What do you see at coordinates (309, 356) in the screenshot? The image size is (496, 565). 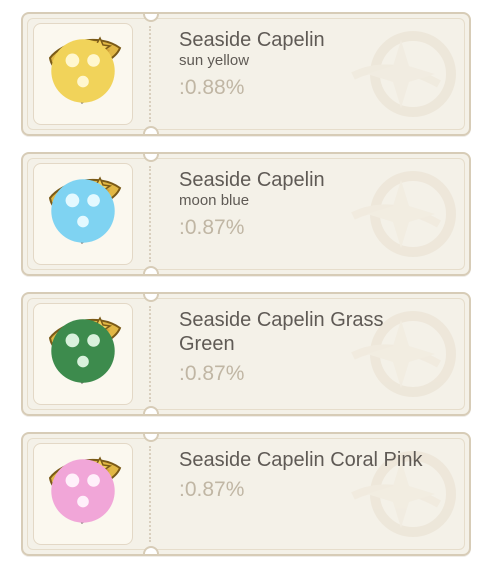 I see `item-details: Seaside Capelin Grass Green :0.87%` at bounding box center [309, 356].